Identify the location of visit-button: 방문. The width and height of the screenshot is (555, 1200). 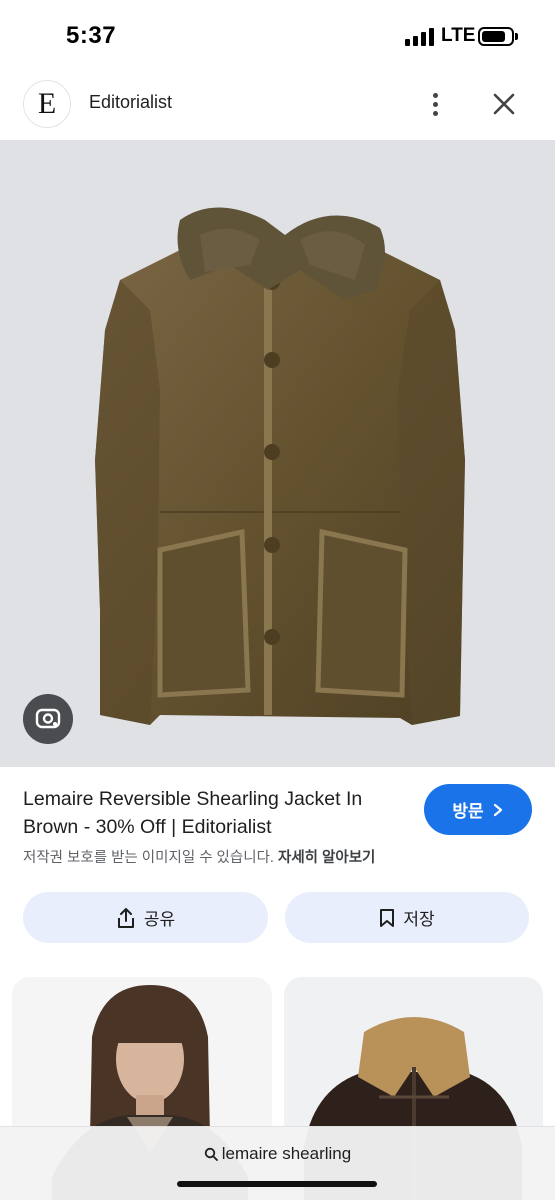
(478, 809).